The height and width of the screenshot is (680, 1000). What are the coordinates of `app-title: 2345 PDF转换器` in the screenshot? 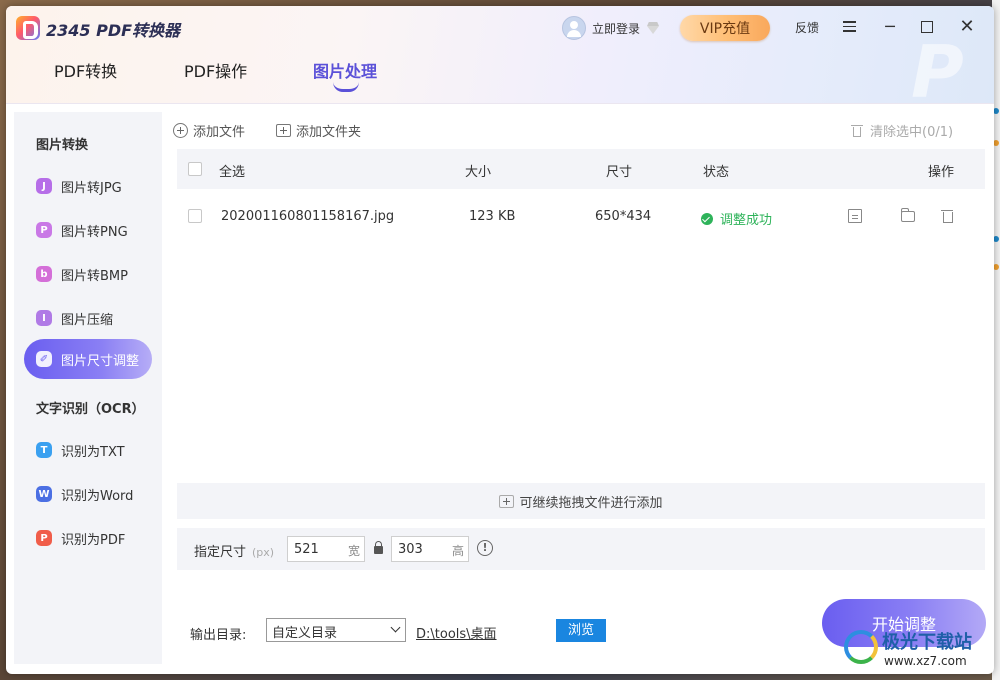 It's located at (113, 30).